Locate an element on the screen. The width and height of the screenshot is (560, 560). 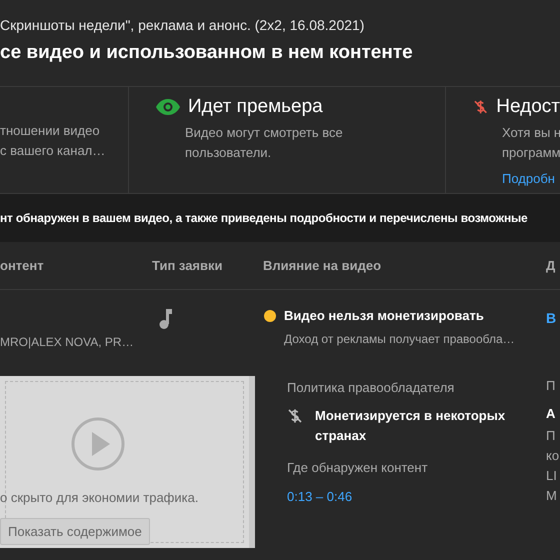
page-heading: се видео и использованном в нем контенте is located at coordinates (207, 53).